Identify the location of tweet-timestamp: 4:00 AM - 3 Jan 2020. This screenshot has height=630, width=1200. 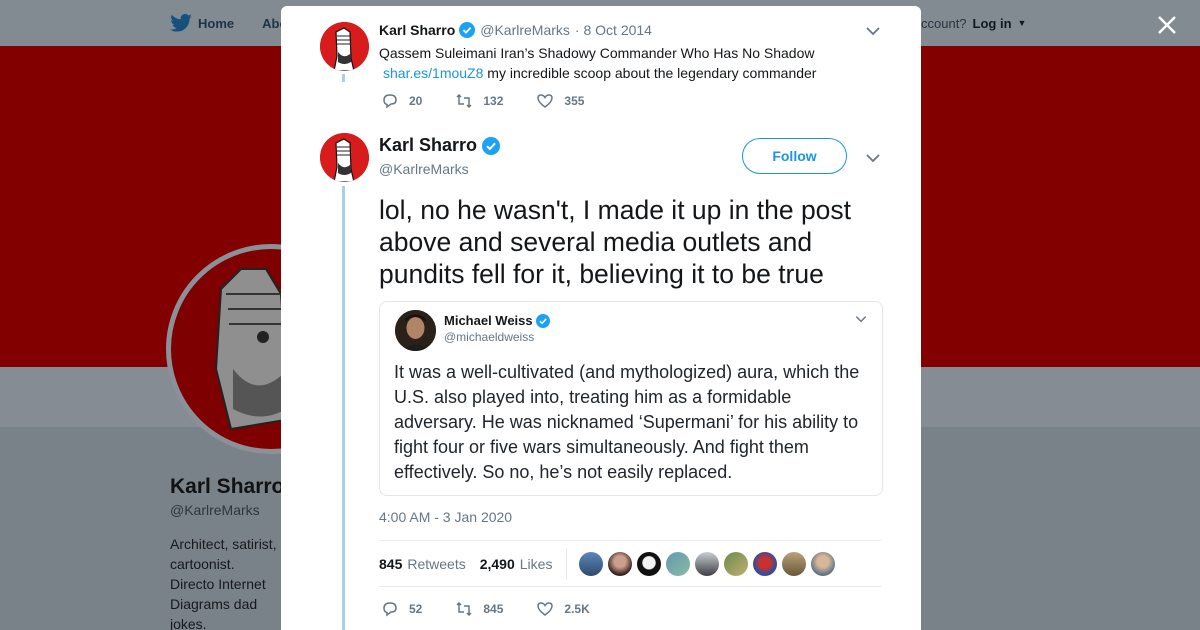
(445, 517).